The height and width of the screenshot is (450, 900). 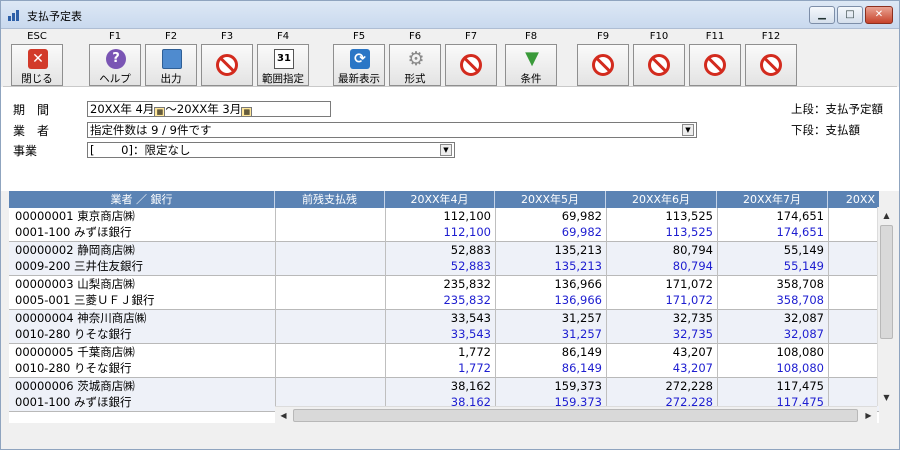 I want to click on horizontal-scroll-thumb, so click(x=575, y=415).